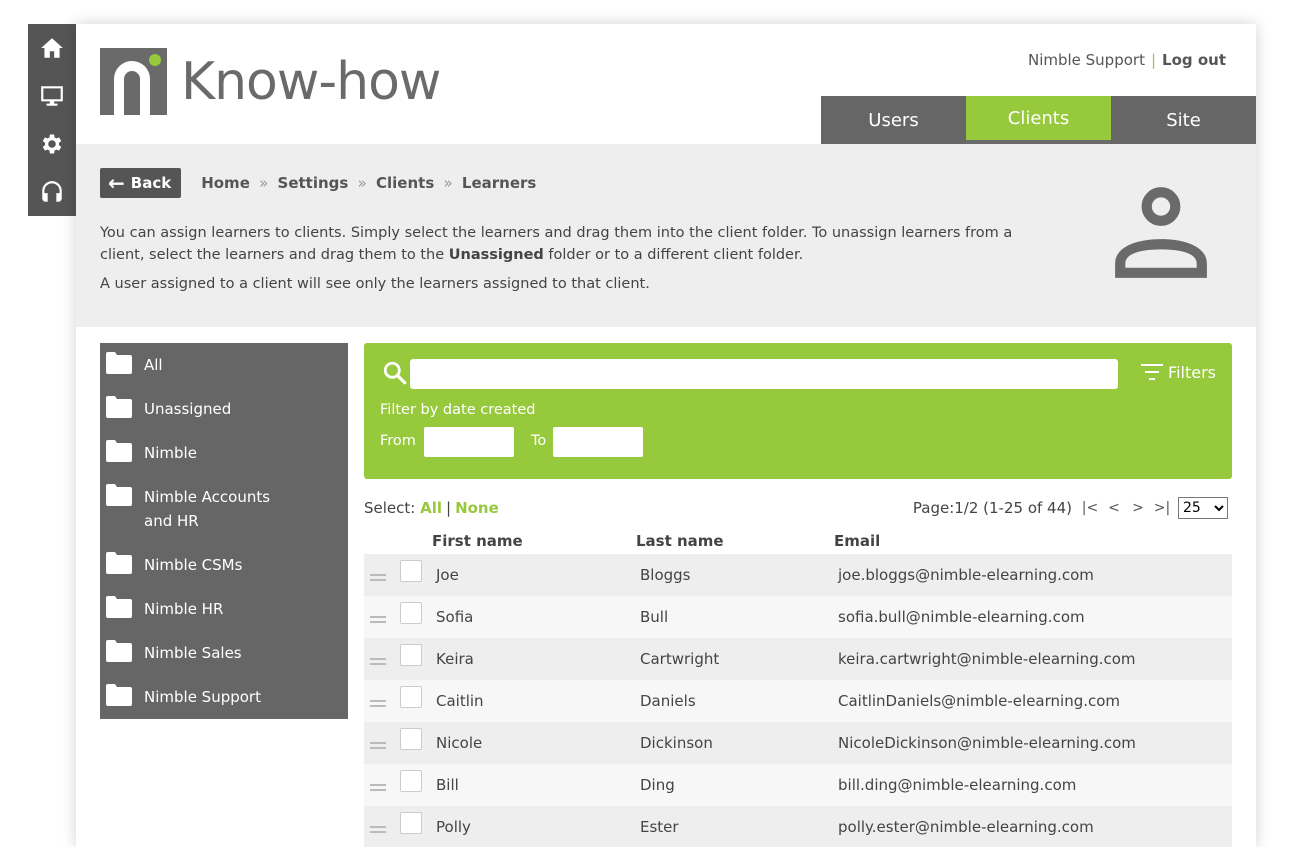  I want to click on folder-nimble: Nimble, so click(224, 459).